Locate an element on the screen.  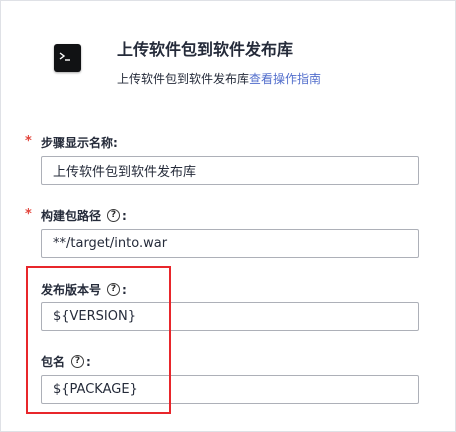
step-name-input: 上传软件包到软件发布库 is located at coordinates (230, 170).